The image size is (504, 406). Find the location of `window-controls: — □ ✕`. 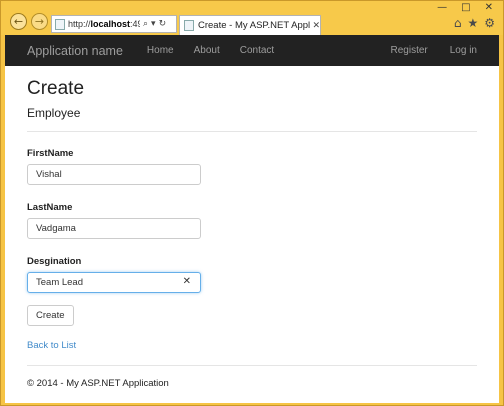

window-controls: — □ ✕ is located at coordinates (465, 7).